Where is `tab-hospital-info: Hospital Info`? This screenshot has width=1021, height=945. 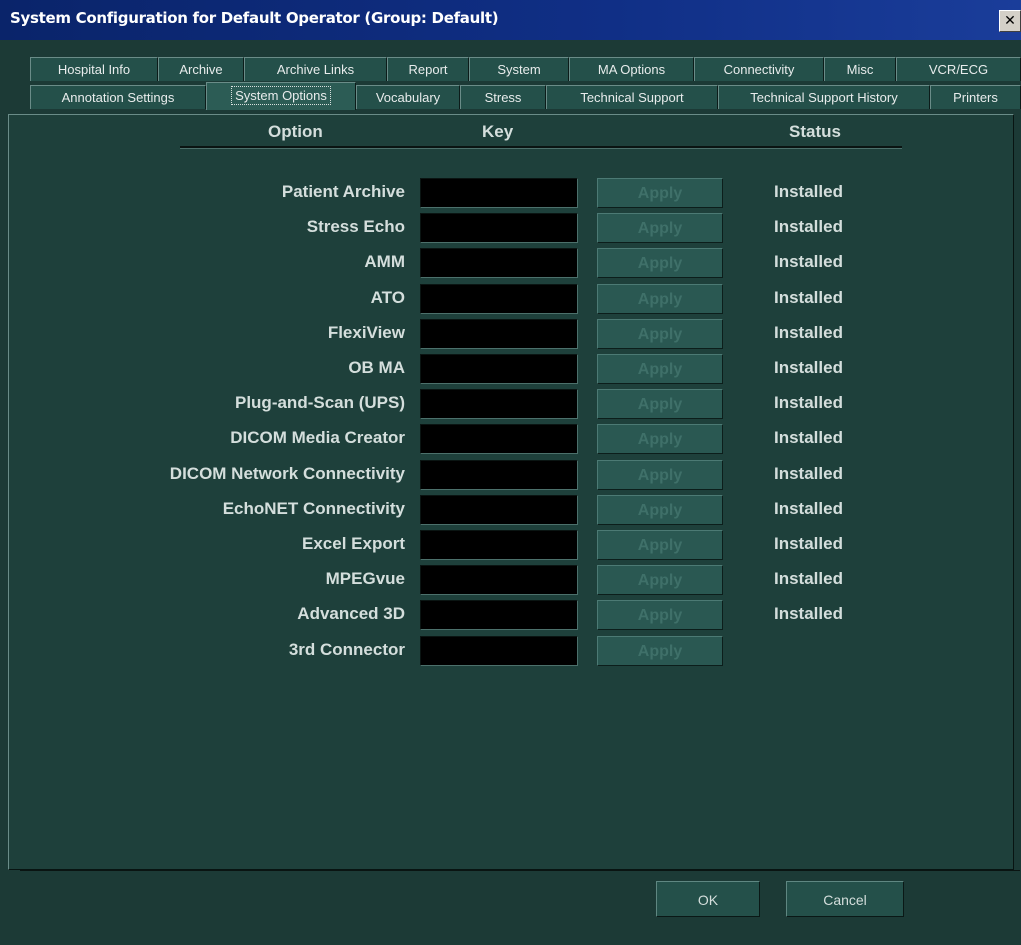 tab-hospital-info: Hospital Info is located at coordinates (94, 69).